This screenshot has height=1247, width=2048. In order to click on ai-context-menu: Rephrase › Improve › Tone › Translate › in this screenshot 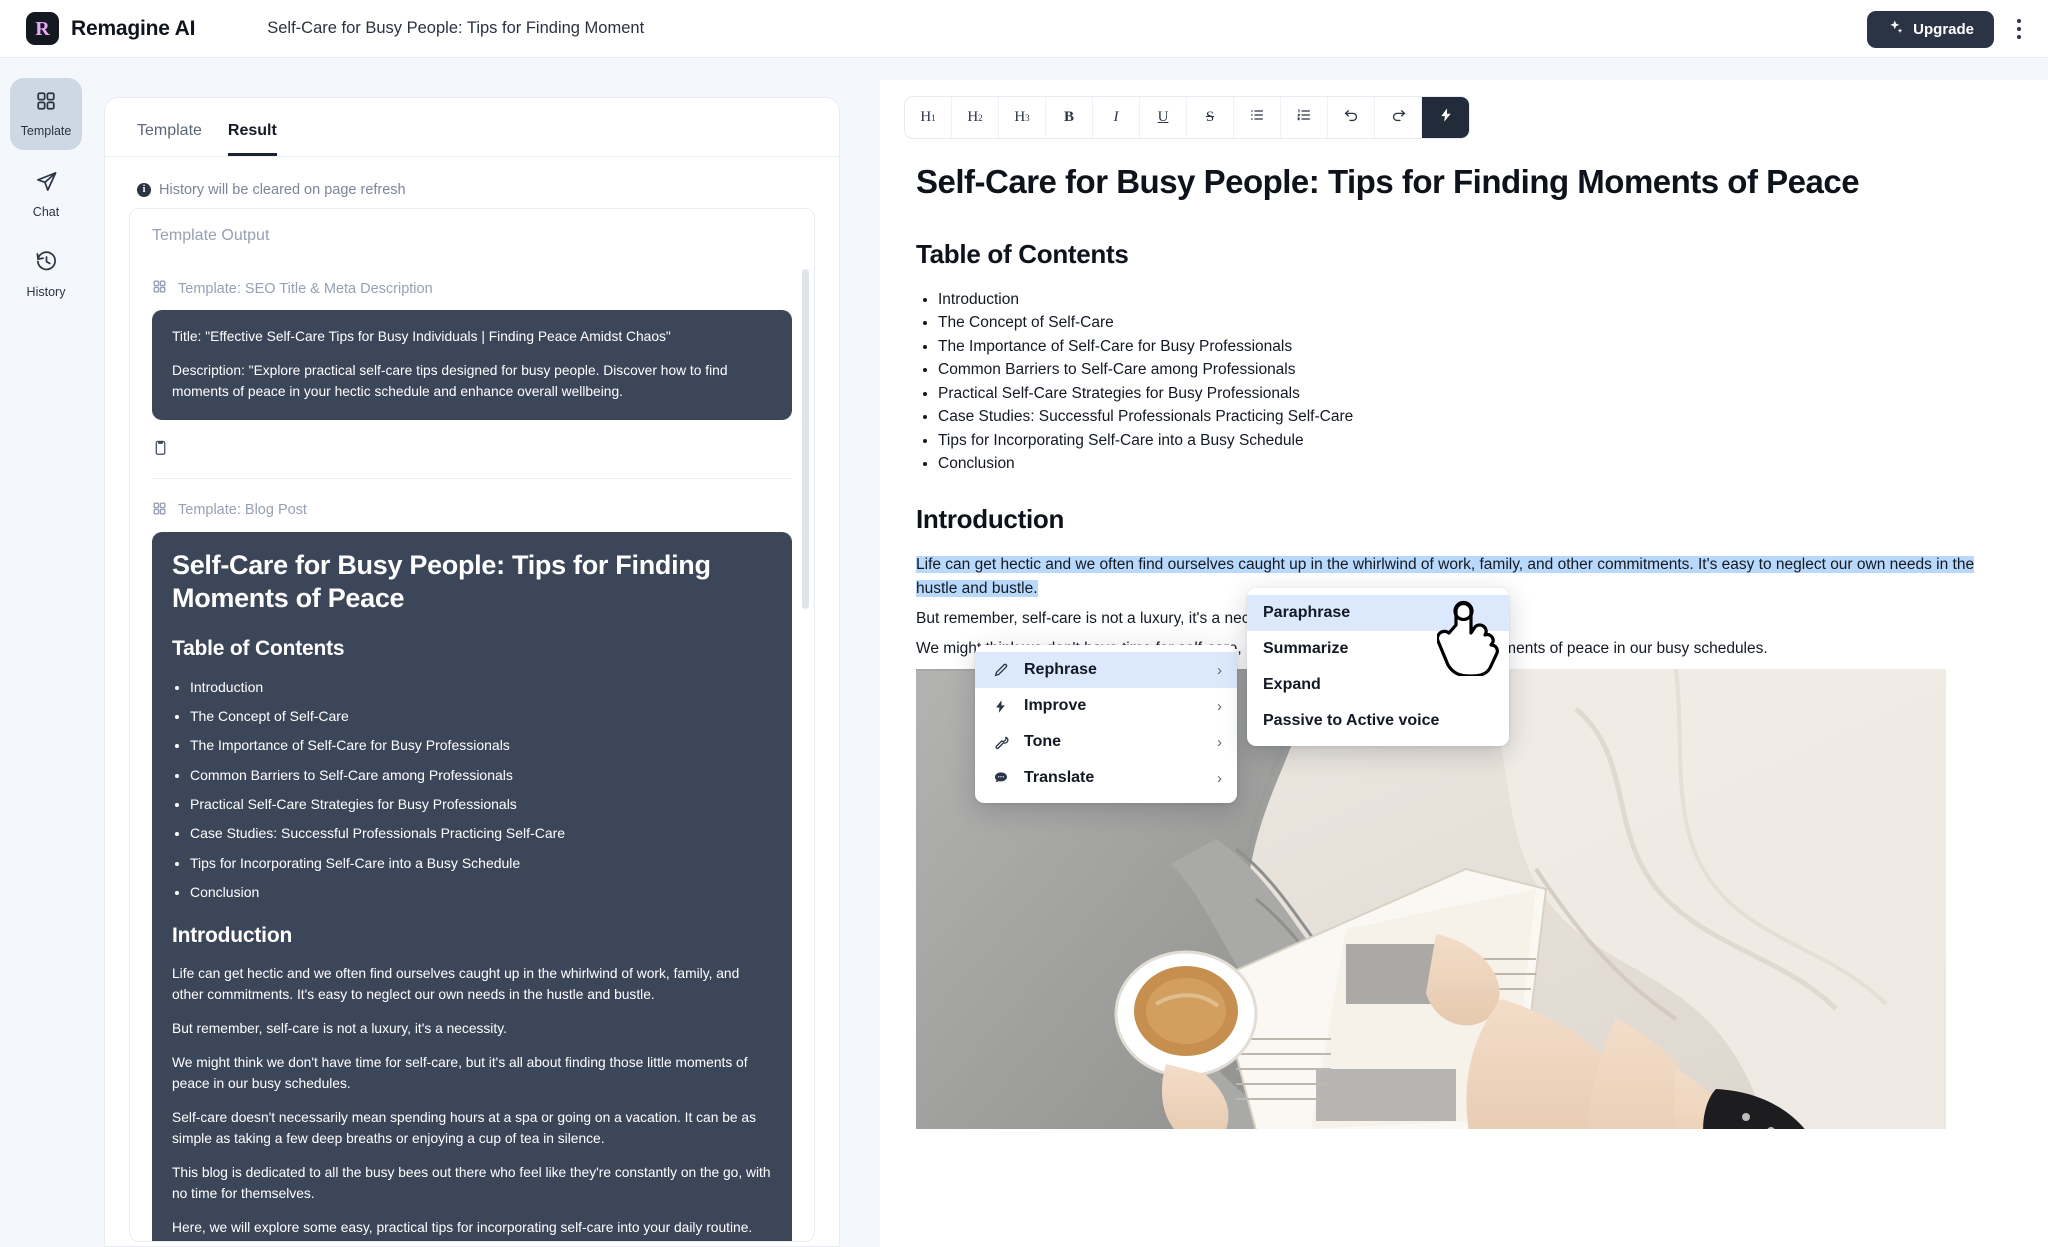, I will do `click(1106, 724)`.